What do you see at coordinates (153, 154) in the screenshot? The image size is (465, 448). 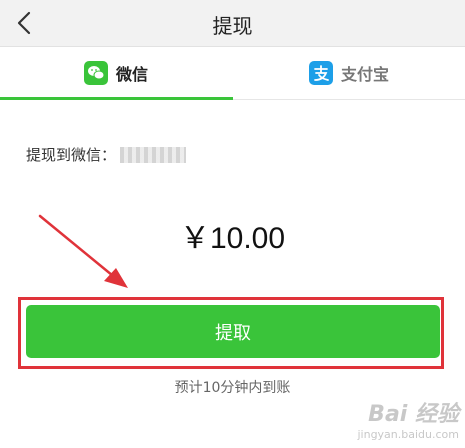 I see `masked-account-name` at bounding box center [153, 154].